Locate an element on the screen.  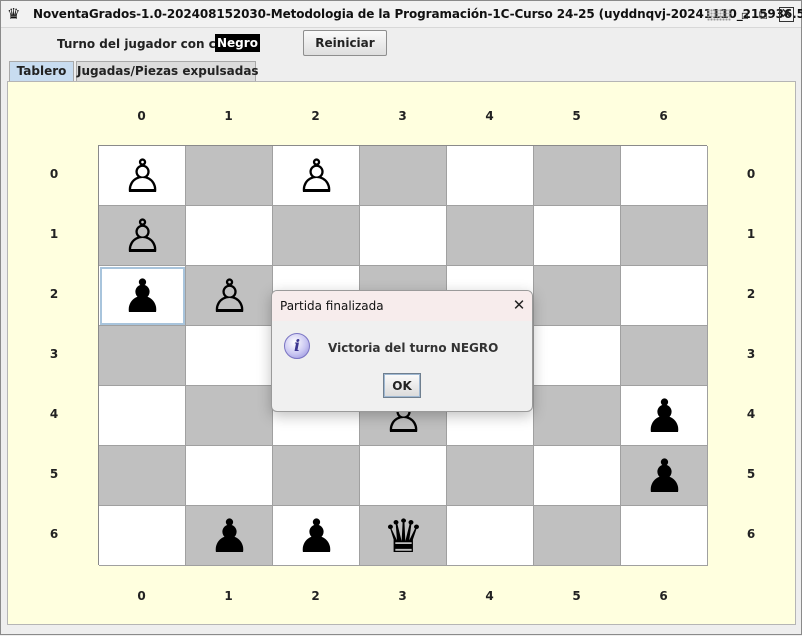
close-icon: ✕ is located at coordinates (786, 14).